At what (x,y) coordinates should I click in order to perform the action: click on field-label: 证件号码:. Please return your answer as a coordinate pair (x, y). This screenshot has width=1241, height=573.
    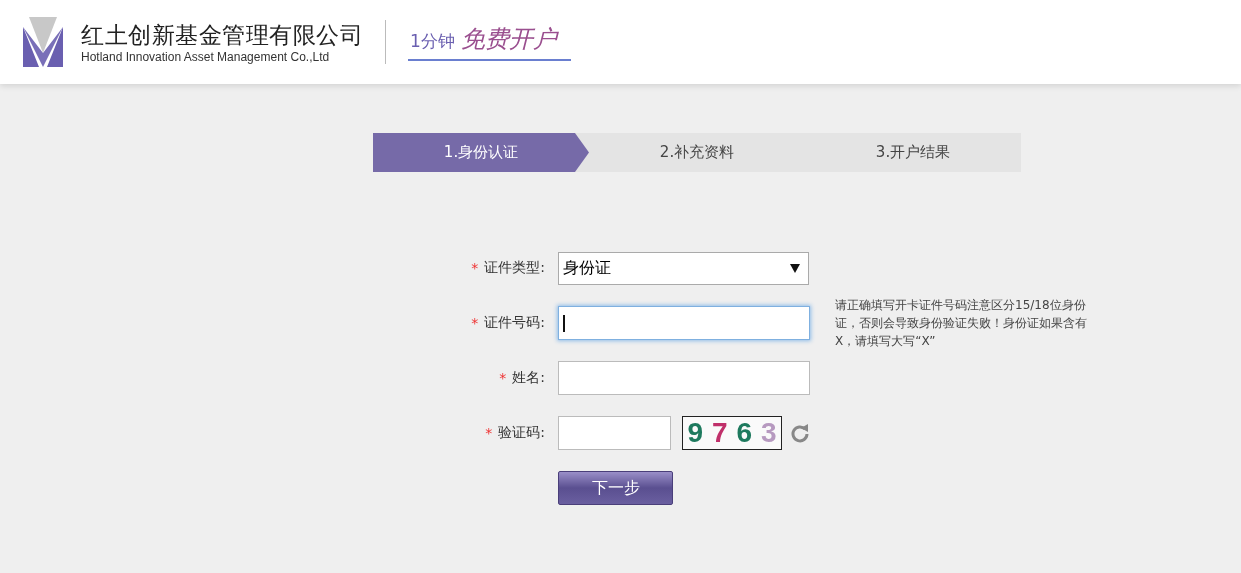
    Looking at the image, I should click on (514, 323).